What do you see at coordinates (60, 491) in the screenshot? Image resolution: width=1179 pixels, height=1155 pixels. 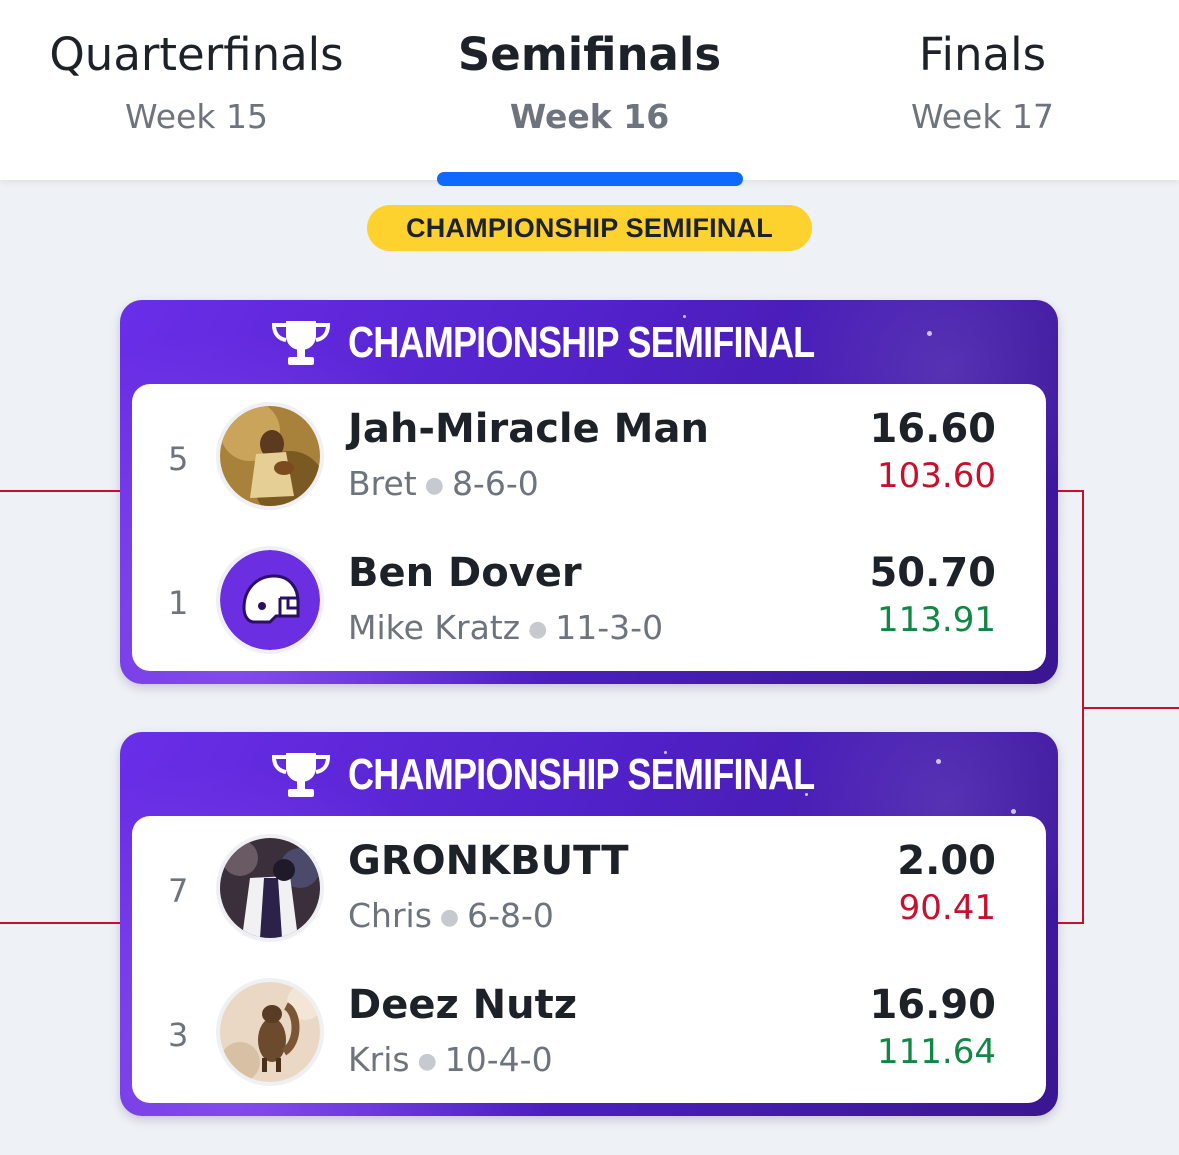 I see `bracket-line-left-top` at bounding box center [60, 491].